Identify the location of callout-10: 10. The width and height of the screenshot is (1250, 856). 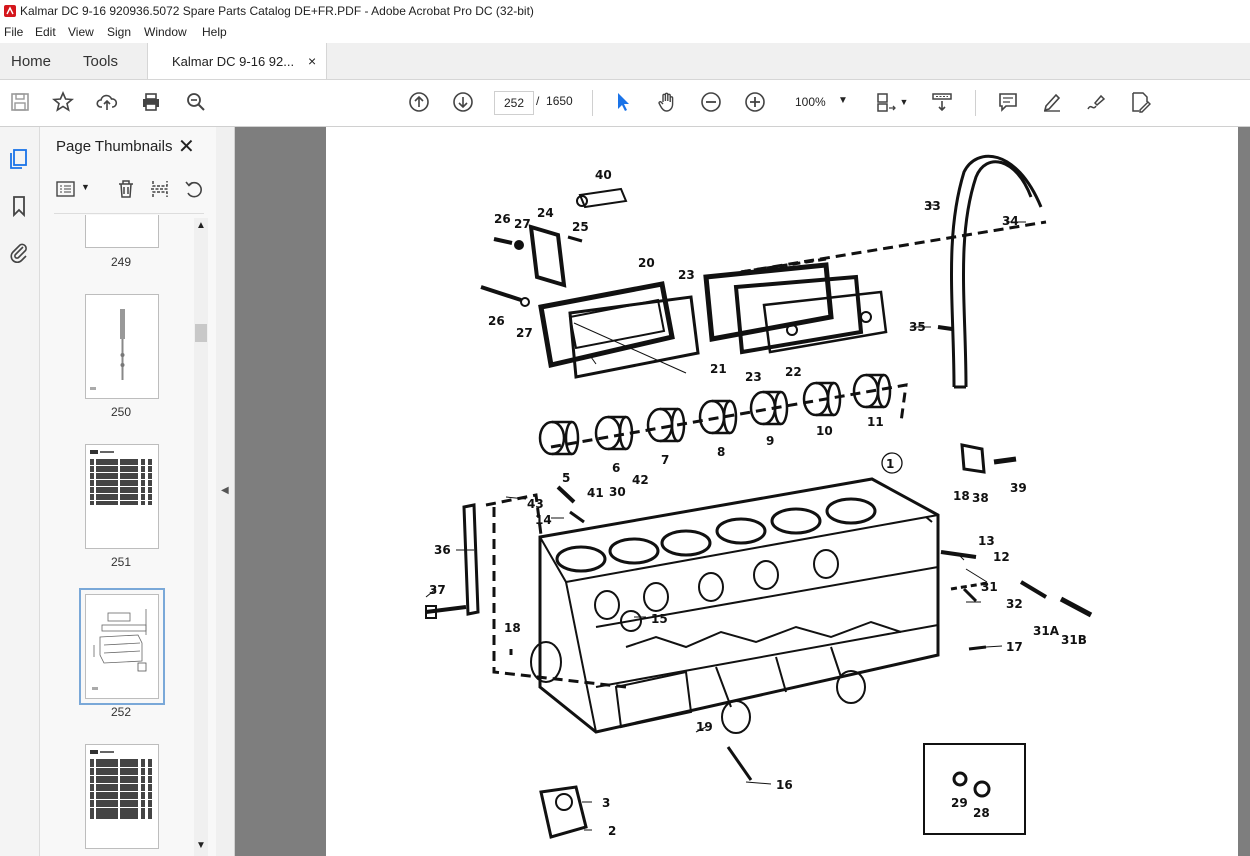
(824, 431).